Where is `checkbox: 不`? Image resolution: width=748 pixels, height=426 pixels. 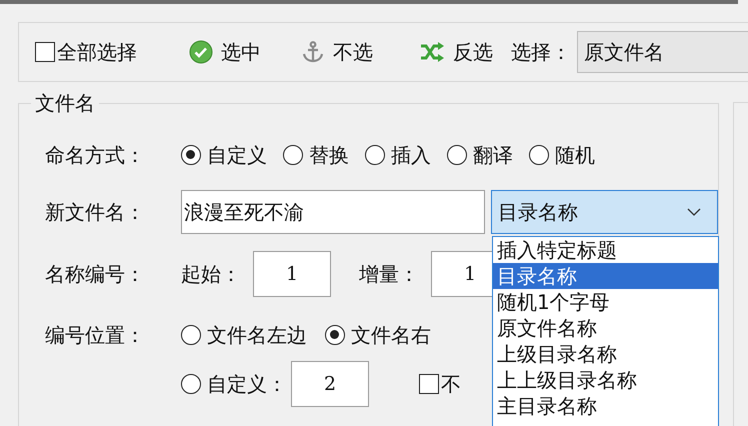
checkbox: 不 is located at coordinates (440, 384).